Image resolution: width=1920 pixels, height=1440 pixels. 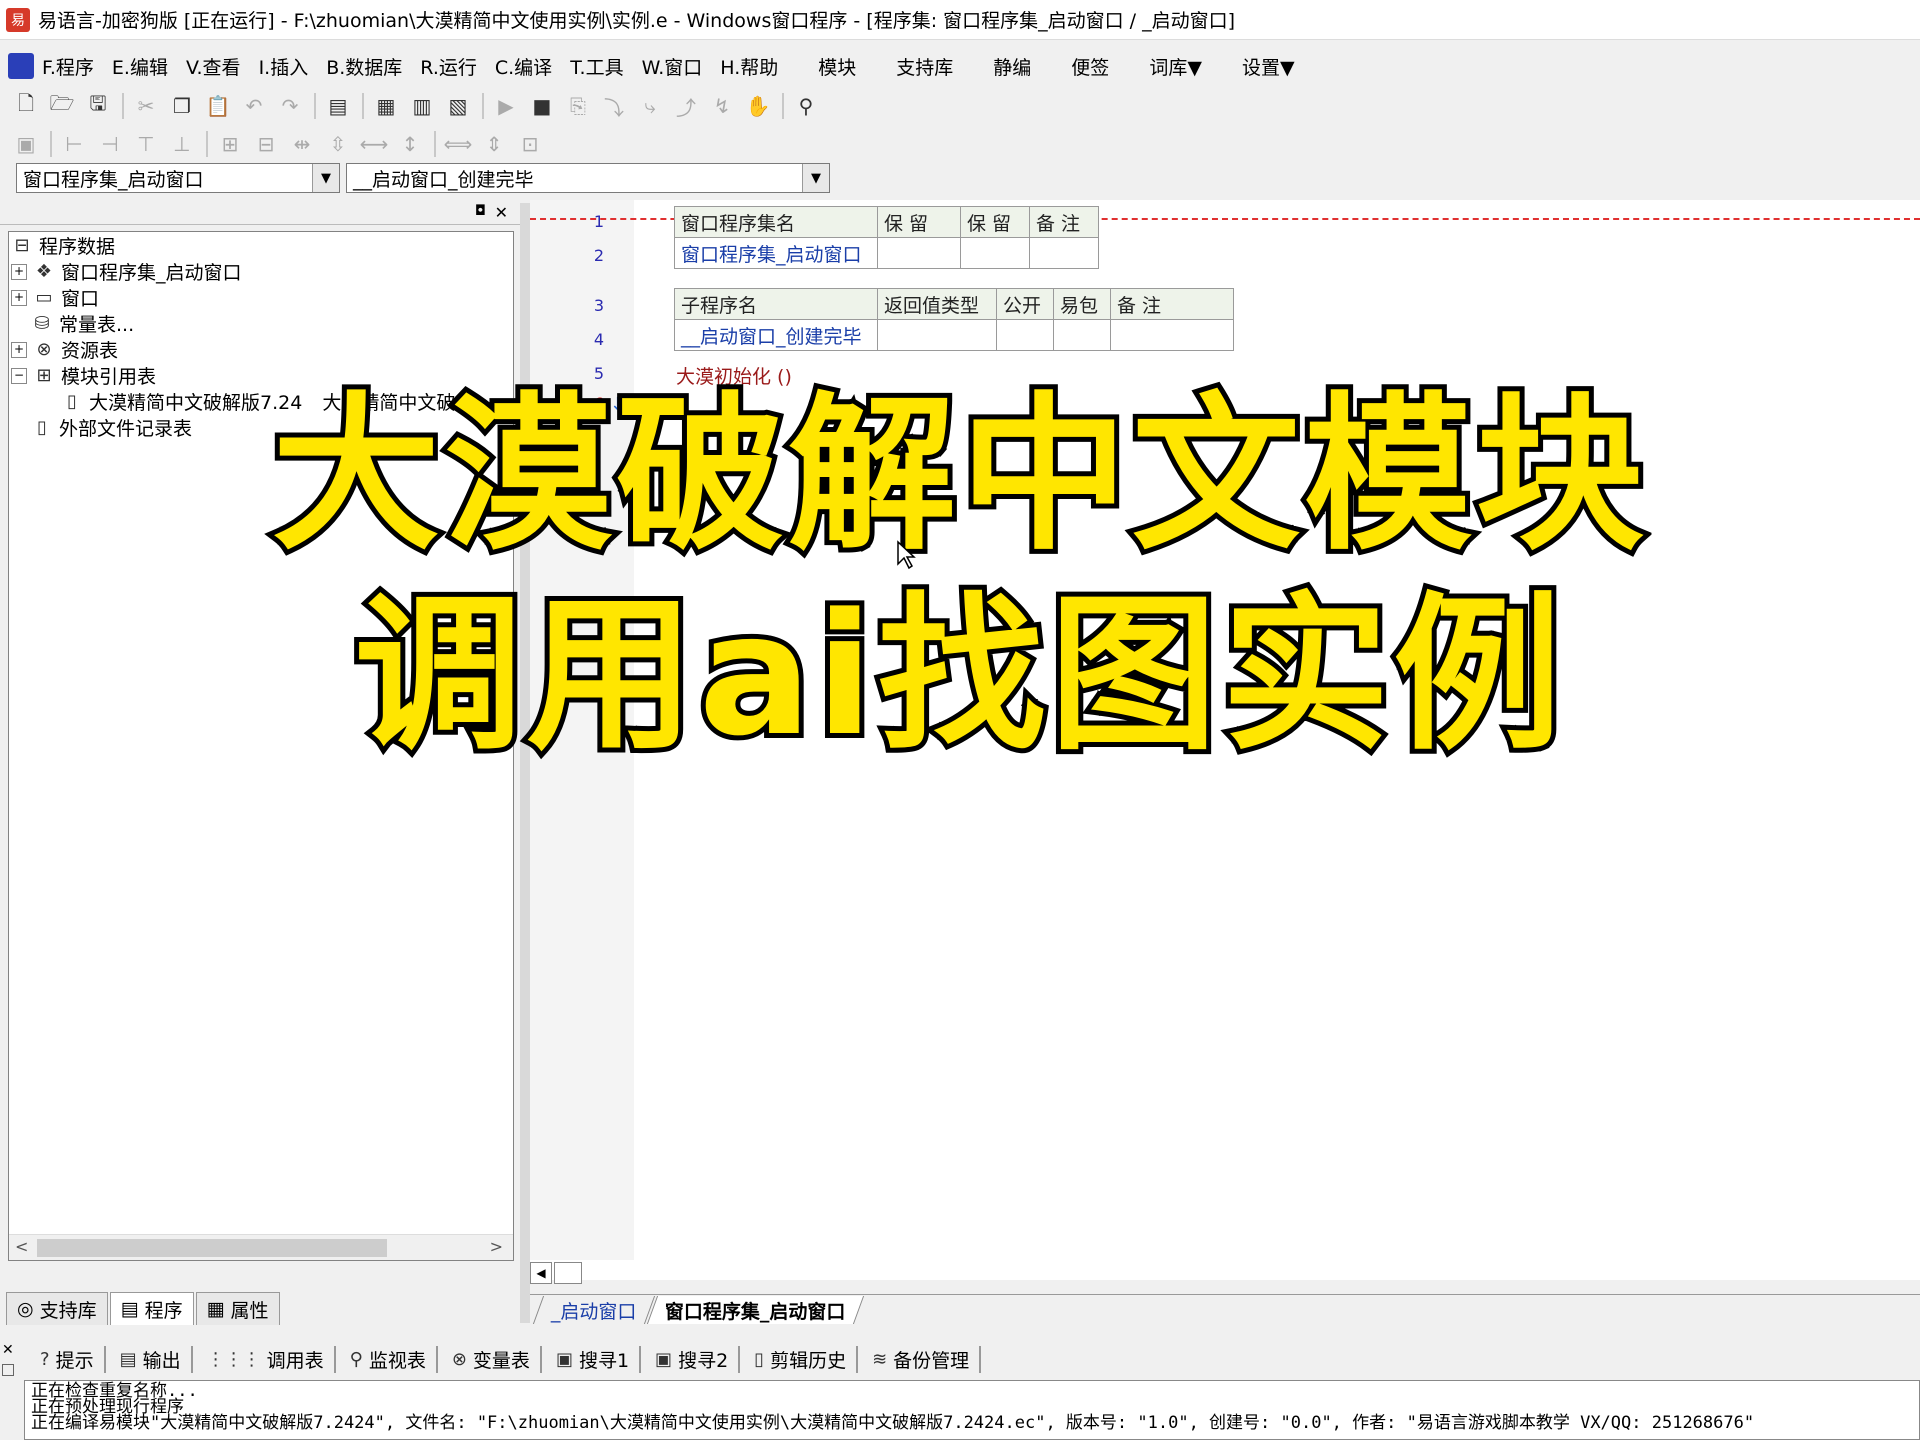 What do you see at coordinates (722, 106) in the screenshot?
I see `run-to-cursor-icon: ↯` at bounding box center [722, 106].